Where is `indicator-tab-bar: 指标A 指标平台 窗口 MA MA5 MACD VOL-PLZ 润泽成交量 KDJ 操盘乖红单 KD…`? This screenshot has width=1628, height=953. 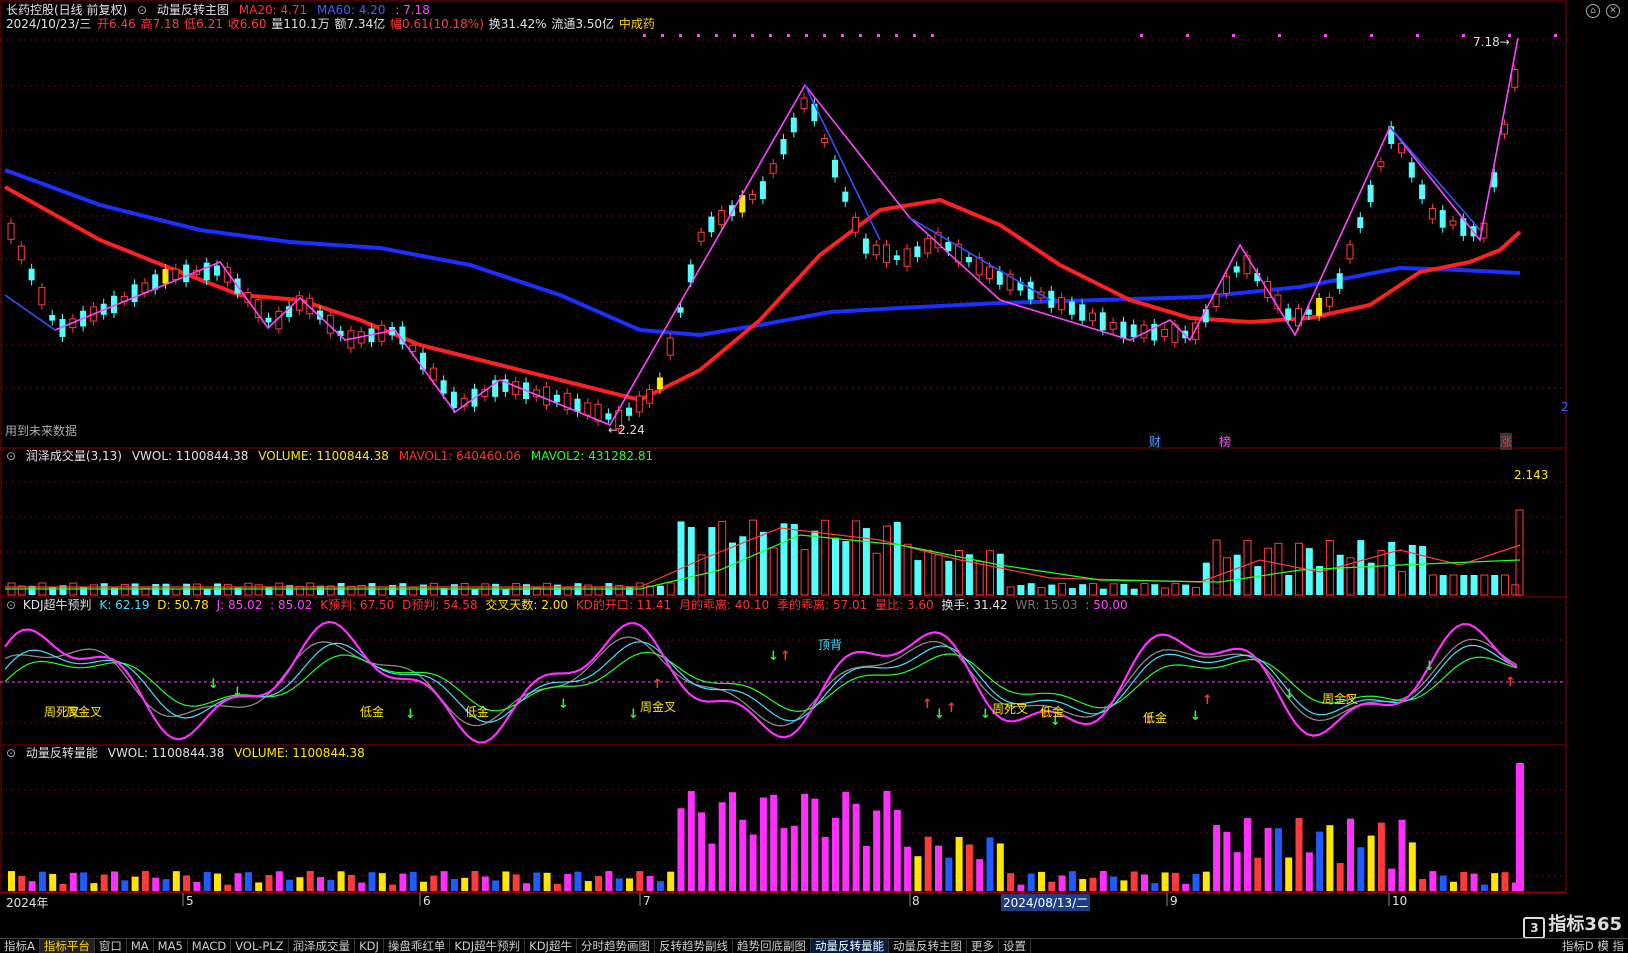
indicator-tab-bar: 指标A 指标平台 窗口 MA MA5 MACD VOL-PLZ 润泽成交量 KDJ 操盘乖红单 KD… is located at coordinates (814, 945).